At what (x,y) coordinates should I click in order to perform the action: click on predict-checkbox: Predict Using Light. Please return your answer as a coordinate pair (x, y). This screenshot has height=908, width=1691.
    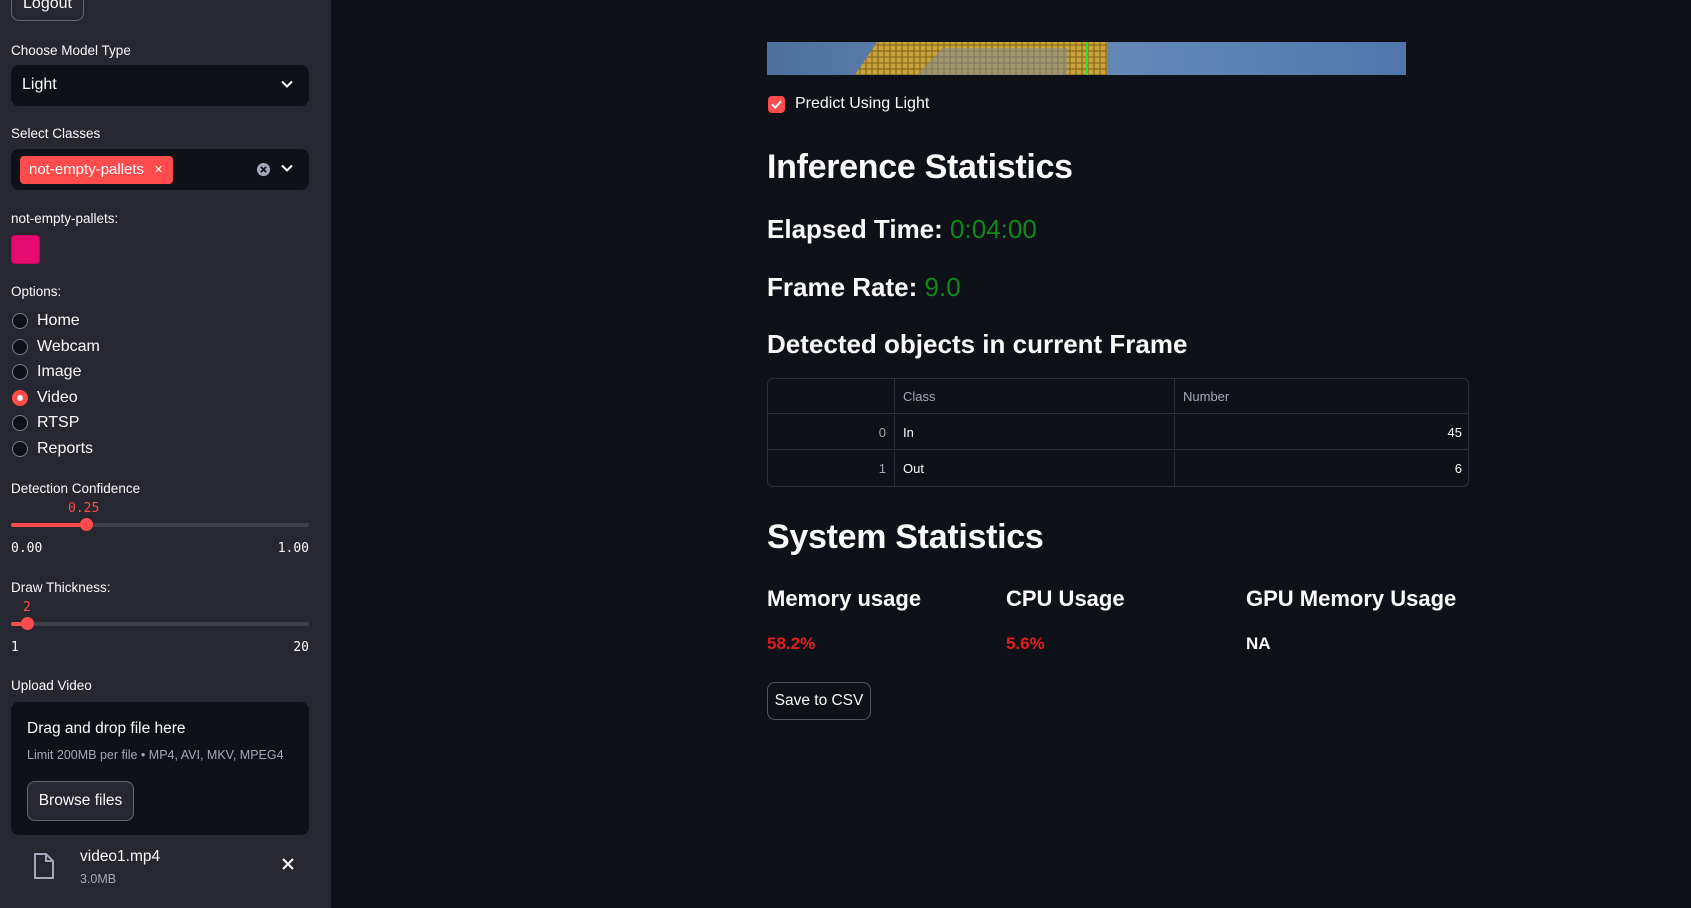
    Looking at the image, I should click on (848, 104).